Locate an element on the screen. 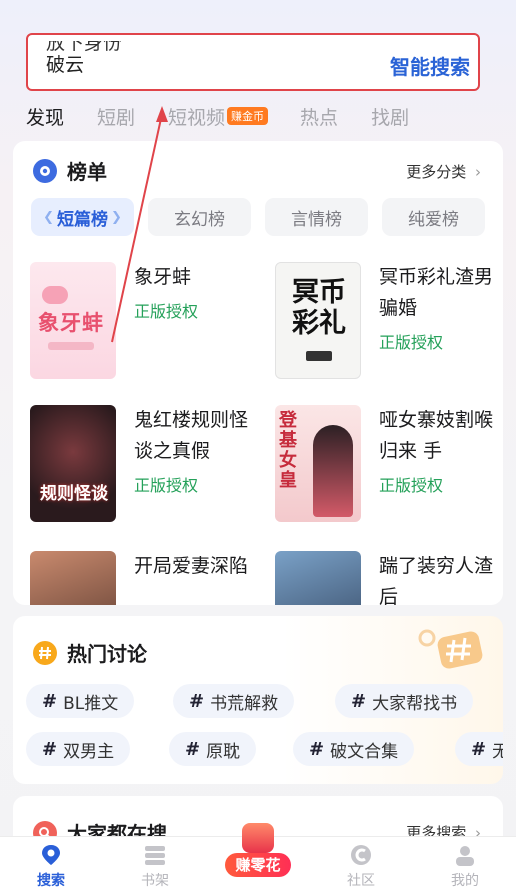 This screenshot has width=516, height=896. cover-text: 登基女皇 is located at coordinates (288, 450).